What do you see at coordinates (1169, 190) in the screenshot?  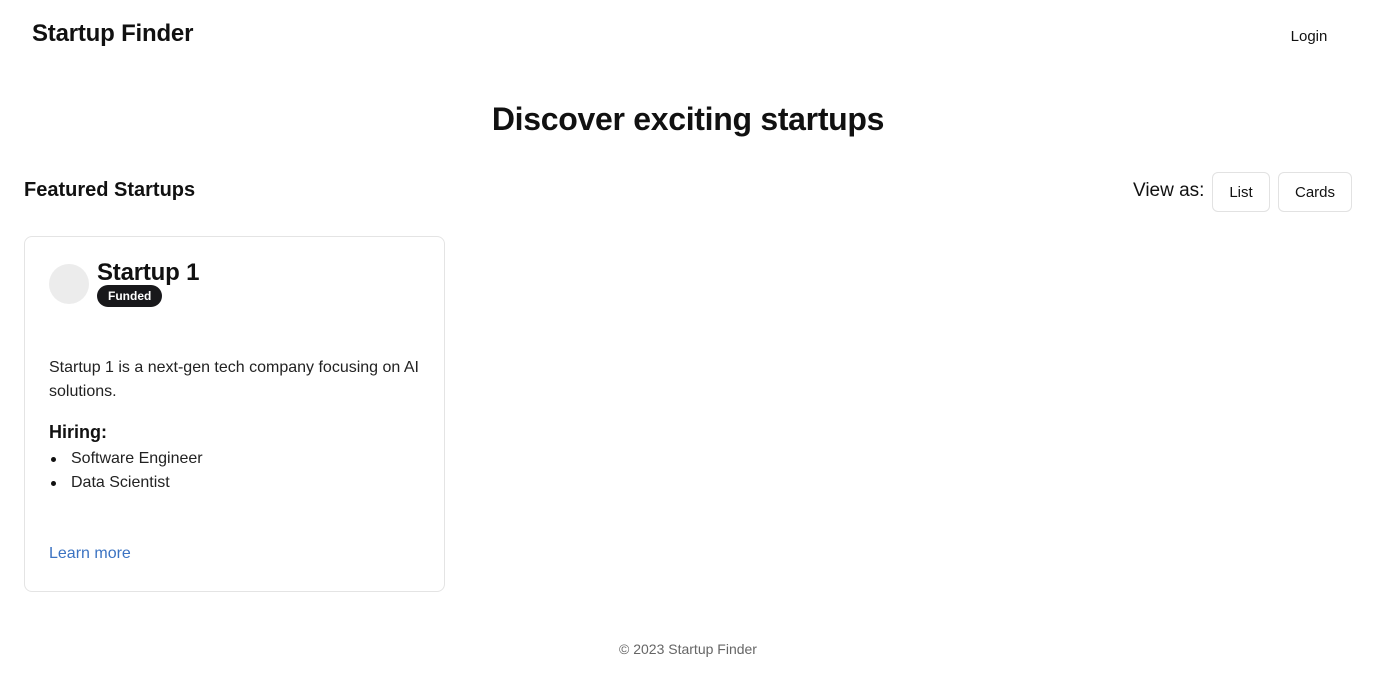 I see `view-as-label: View as:` at bounding box center [1169, 190].